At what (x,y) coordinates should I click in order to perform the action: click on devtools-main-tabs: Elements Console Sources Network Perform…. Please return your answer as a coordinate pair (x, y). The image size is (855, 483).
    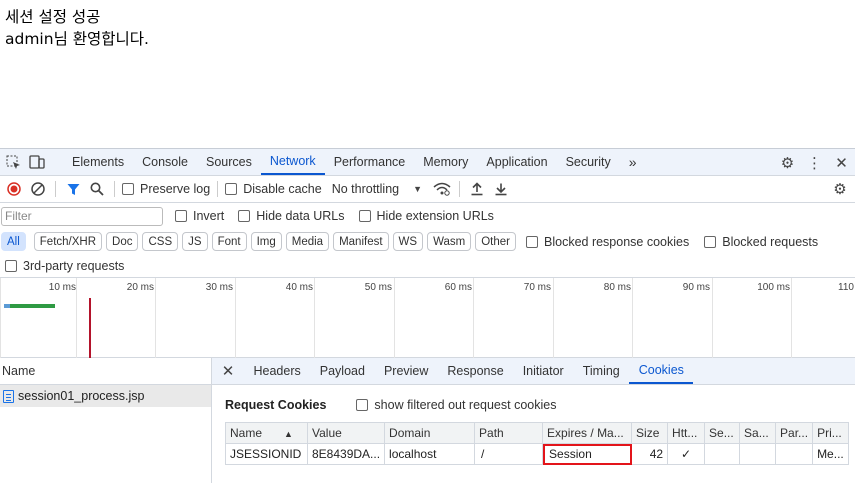
    Looking at the image, I should click on (427, 162).